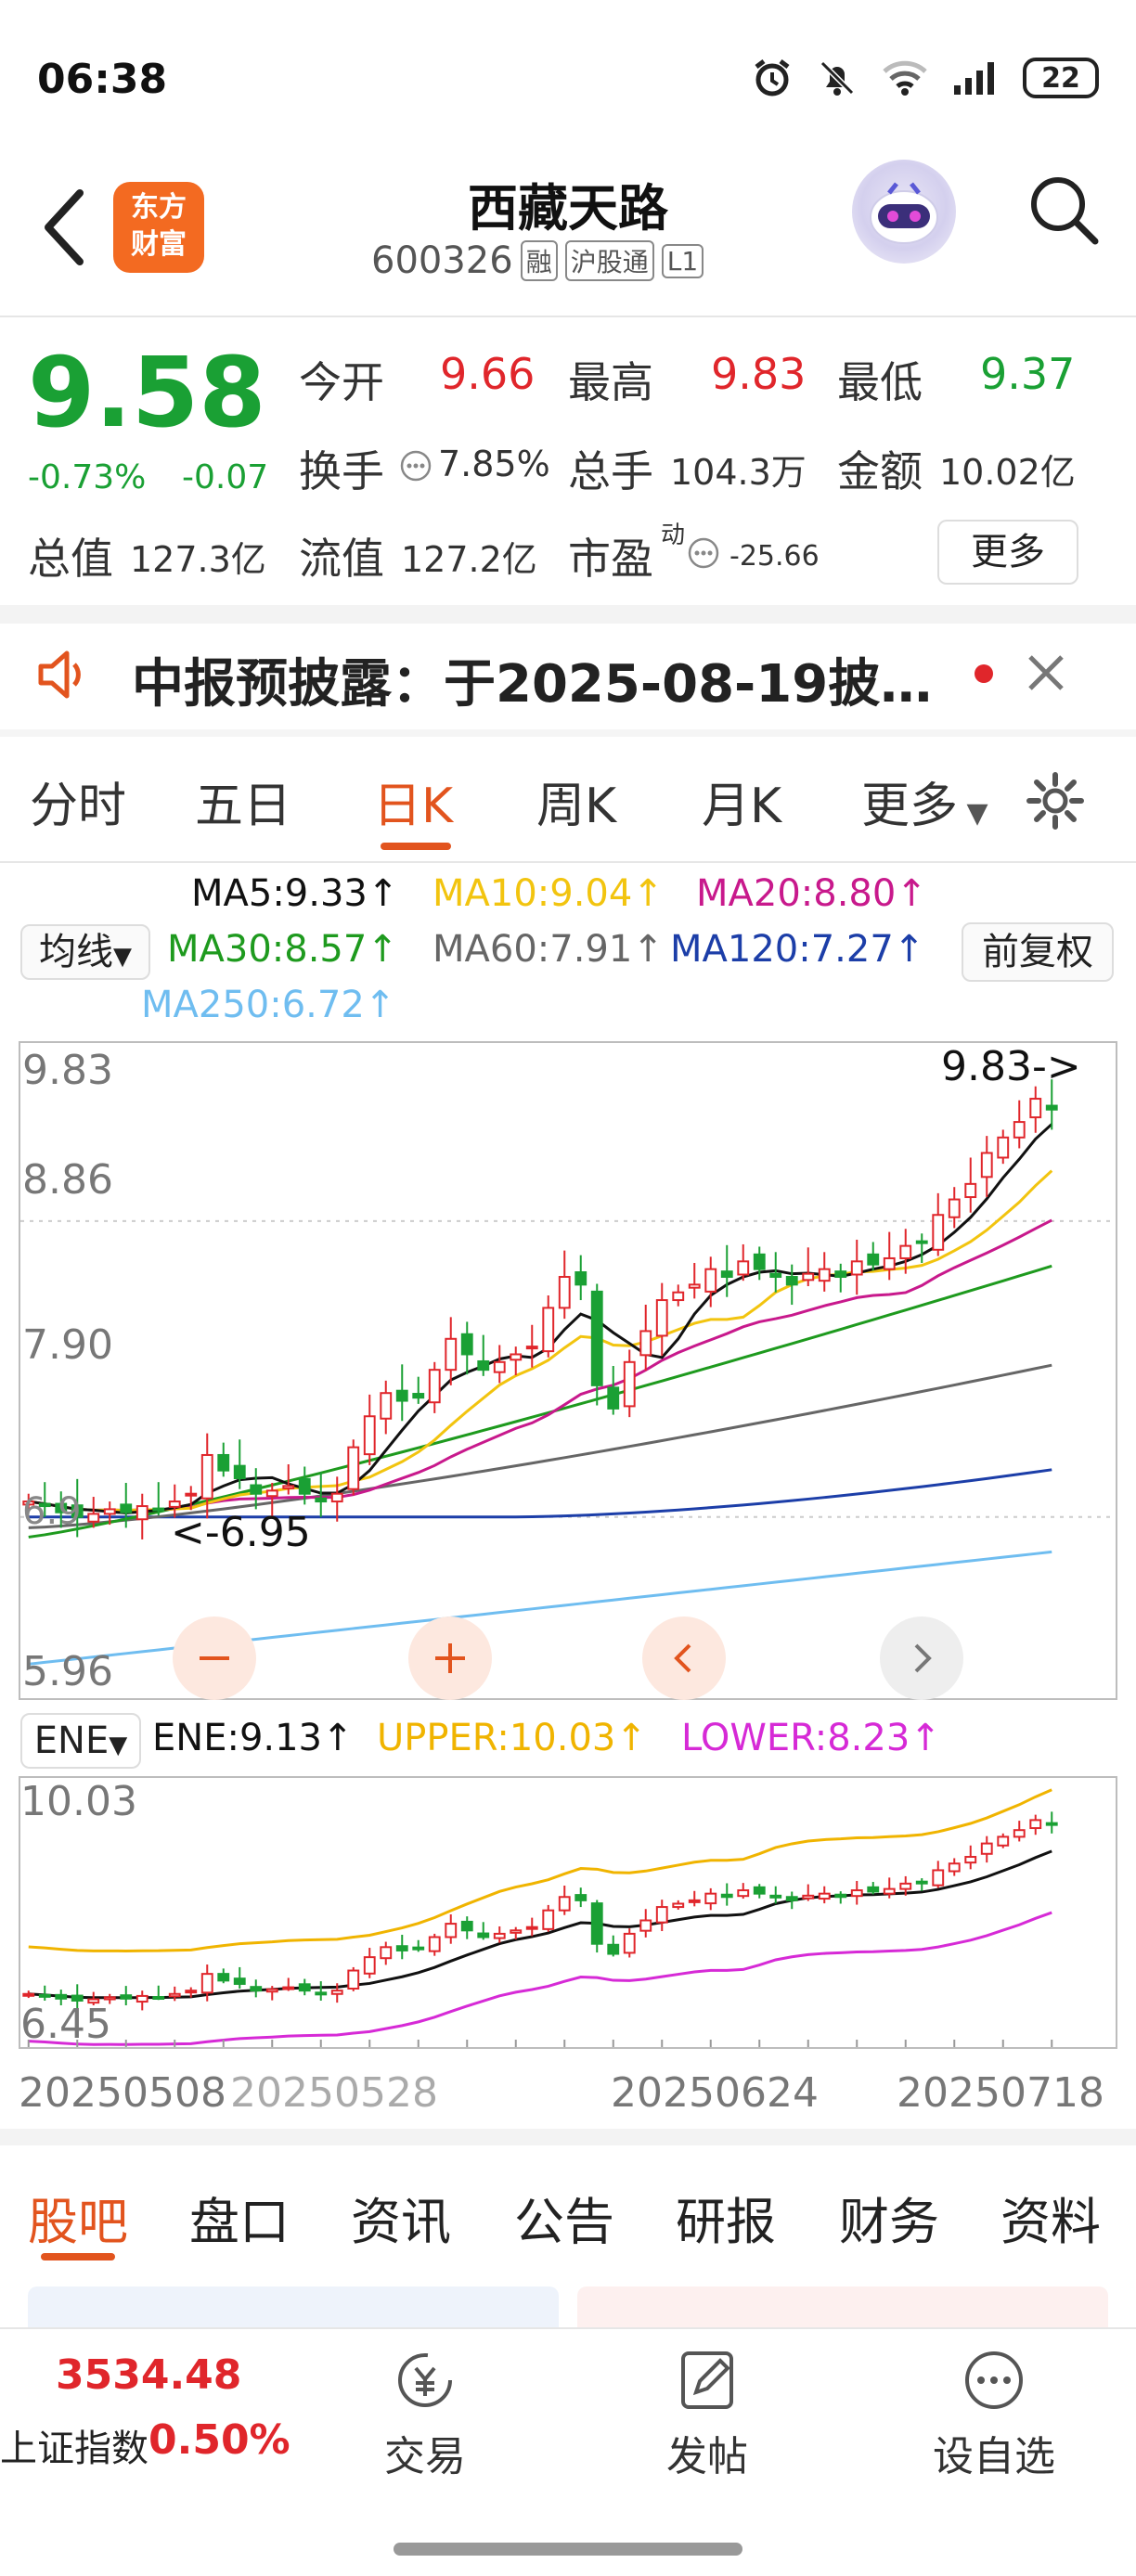 Image resolution: width=1136 pixels, height=2576 pixels. Describe the element at coordinates (78, 2217) in the screenshot. I see `tab-guba: 股吧` at that location.